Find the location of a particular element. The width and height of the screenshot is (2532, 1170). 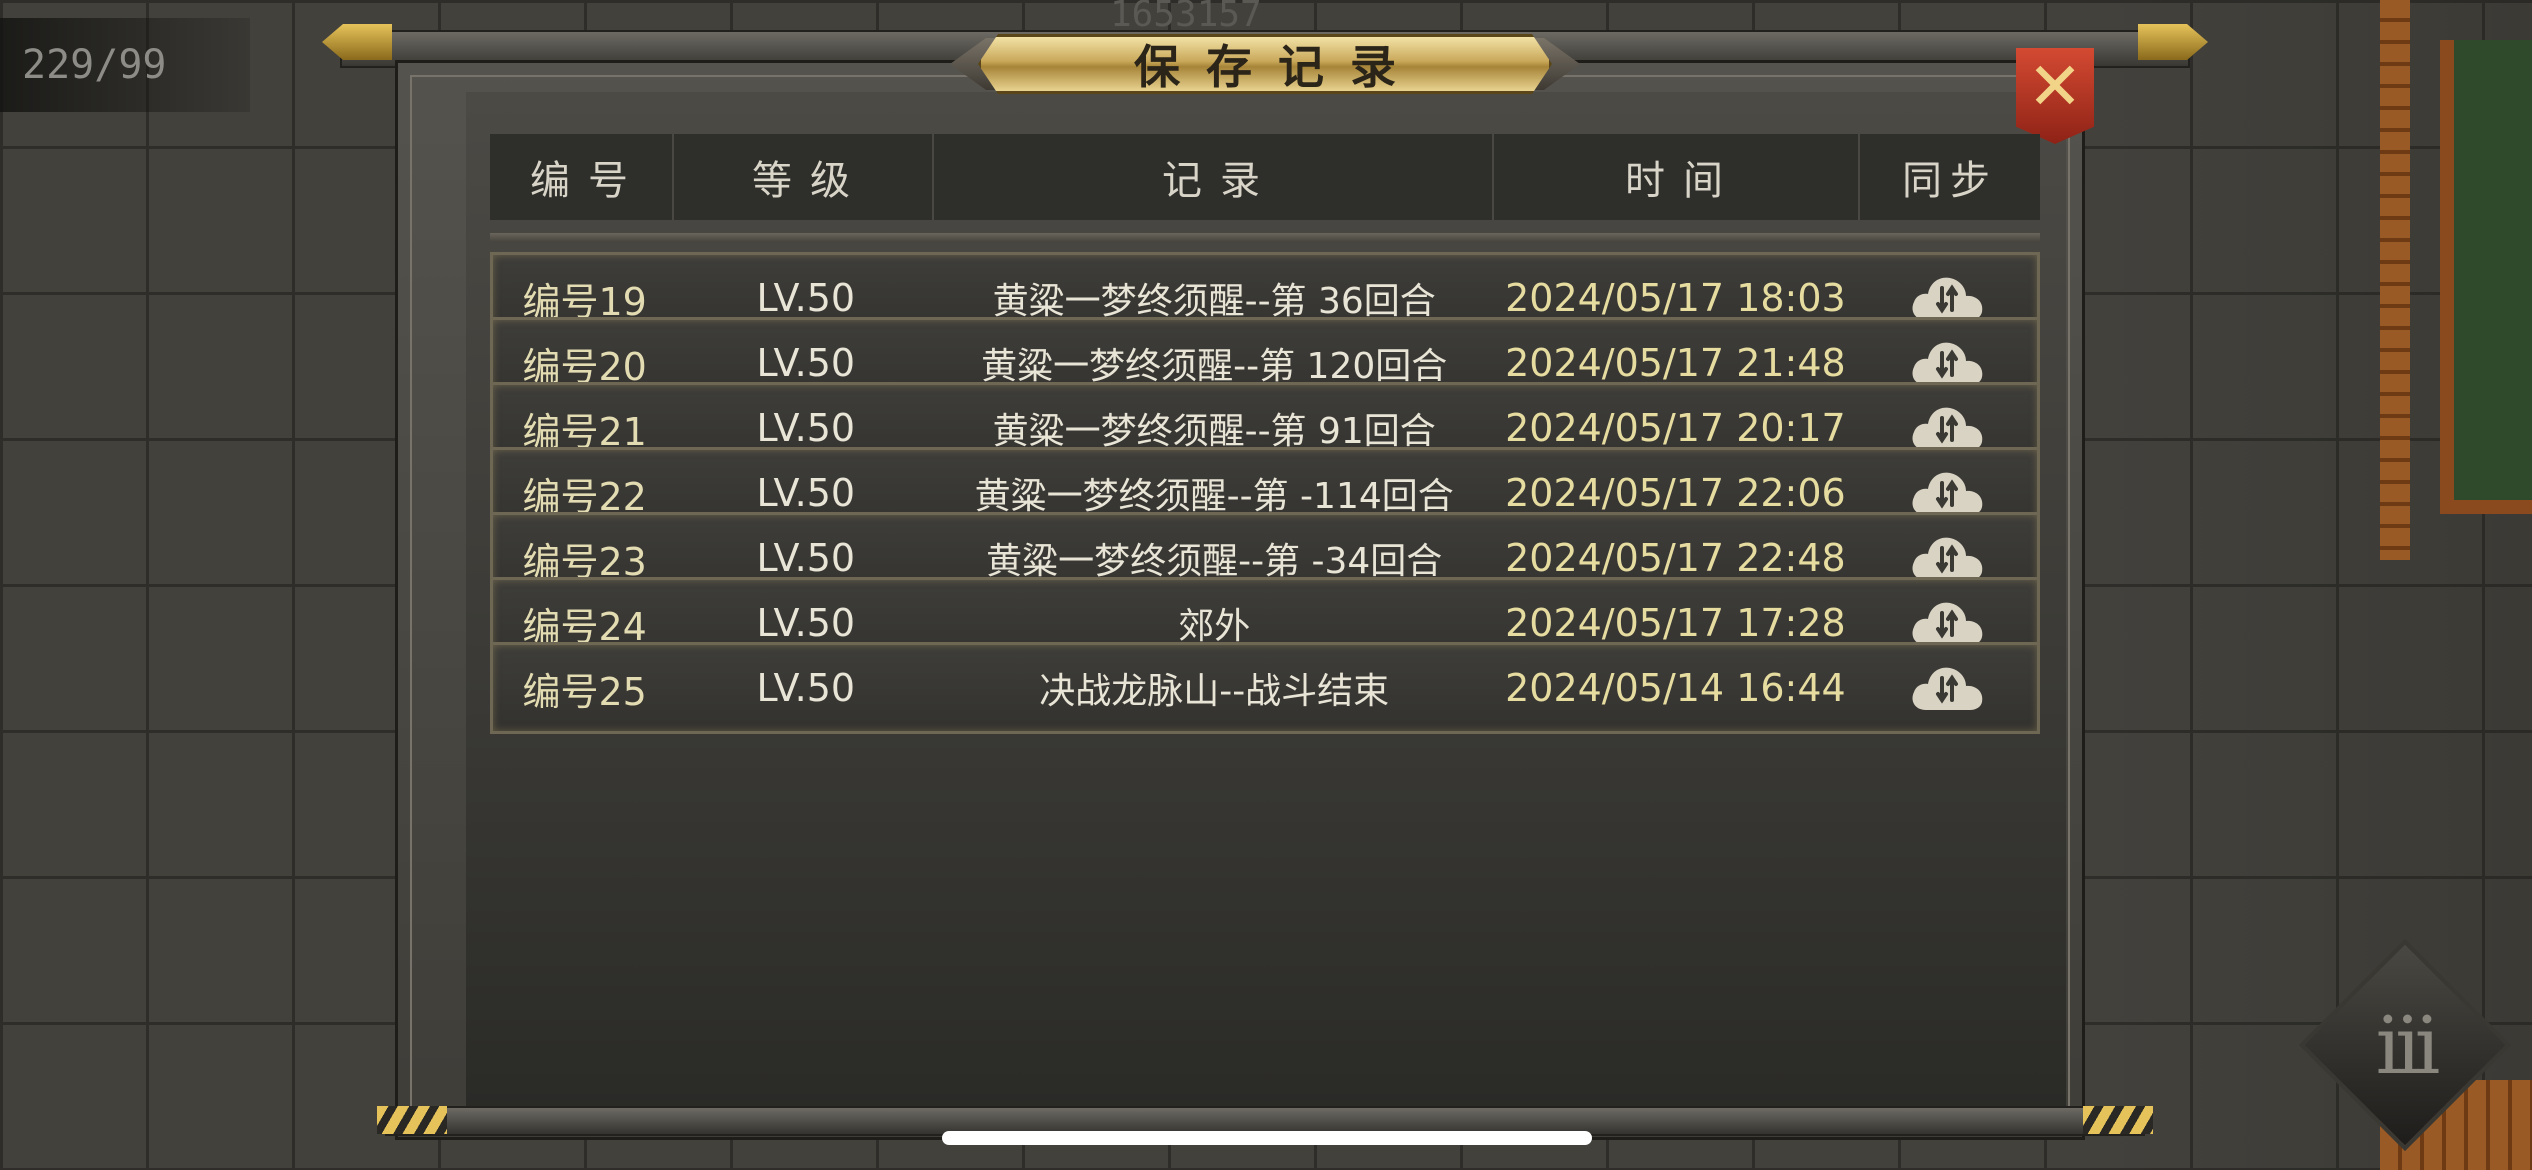

record-time: 2024/05/14 16:44 is located at coordinates (1675, 688).